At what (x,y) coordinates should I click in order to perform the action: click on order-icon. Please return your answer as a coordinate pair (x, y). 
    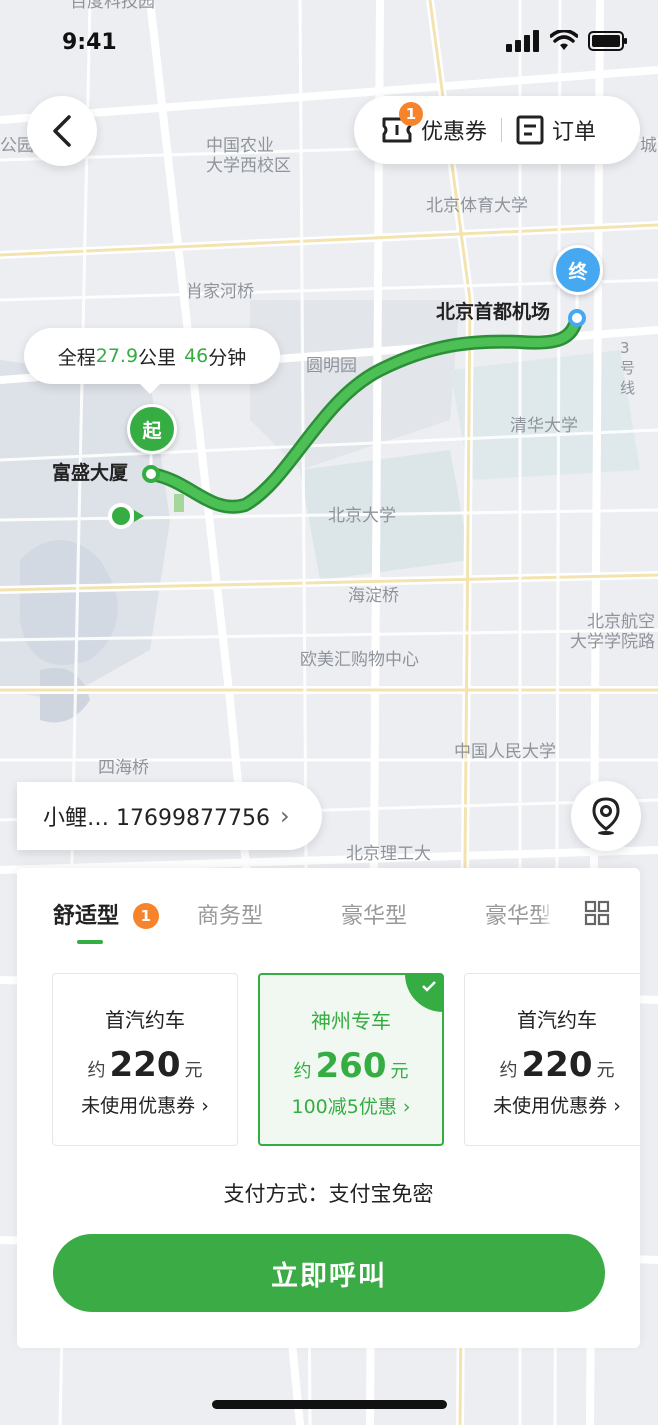
    Looking at the image, I should click on (530, 130).